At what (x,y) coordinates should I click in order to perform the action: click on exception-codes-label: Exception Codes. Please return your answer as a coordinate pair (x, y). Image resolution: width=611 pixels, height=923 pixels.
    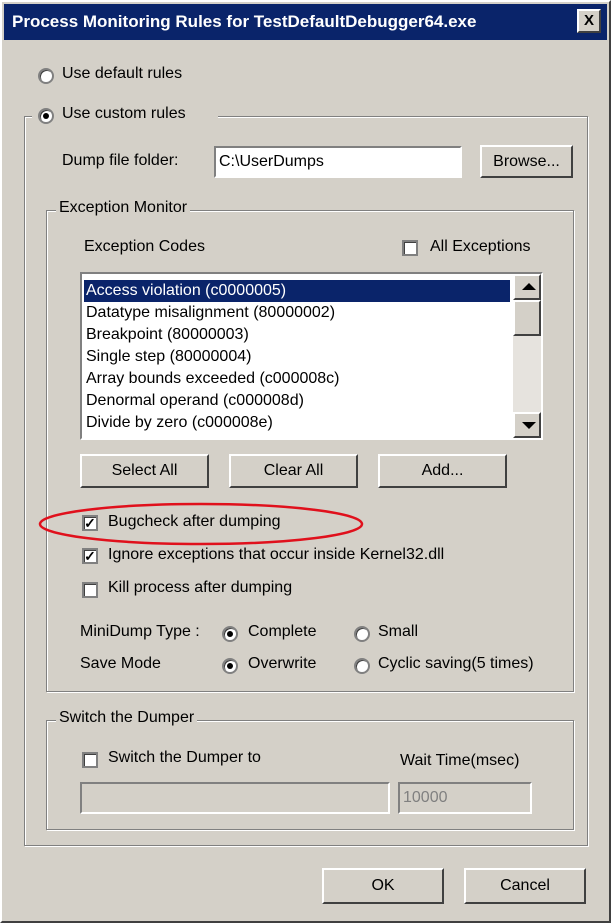
    Looking at the image, I should click on (144, 246).